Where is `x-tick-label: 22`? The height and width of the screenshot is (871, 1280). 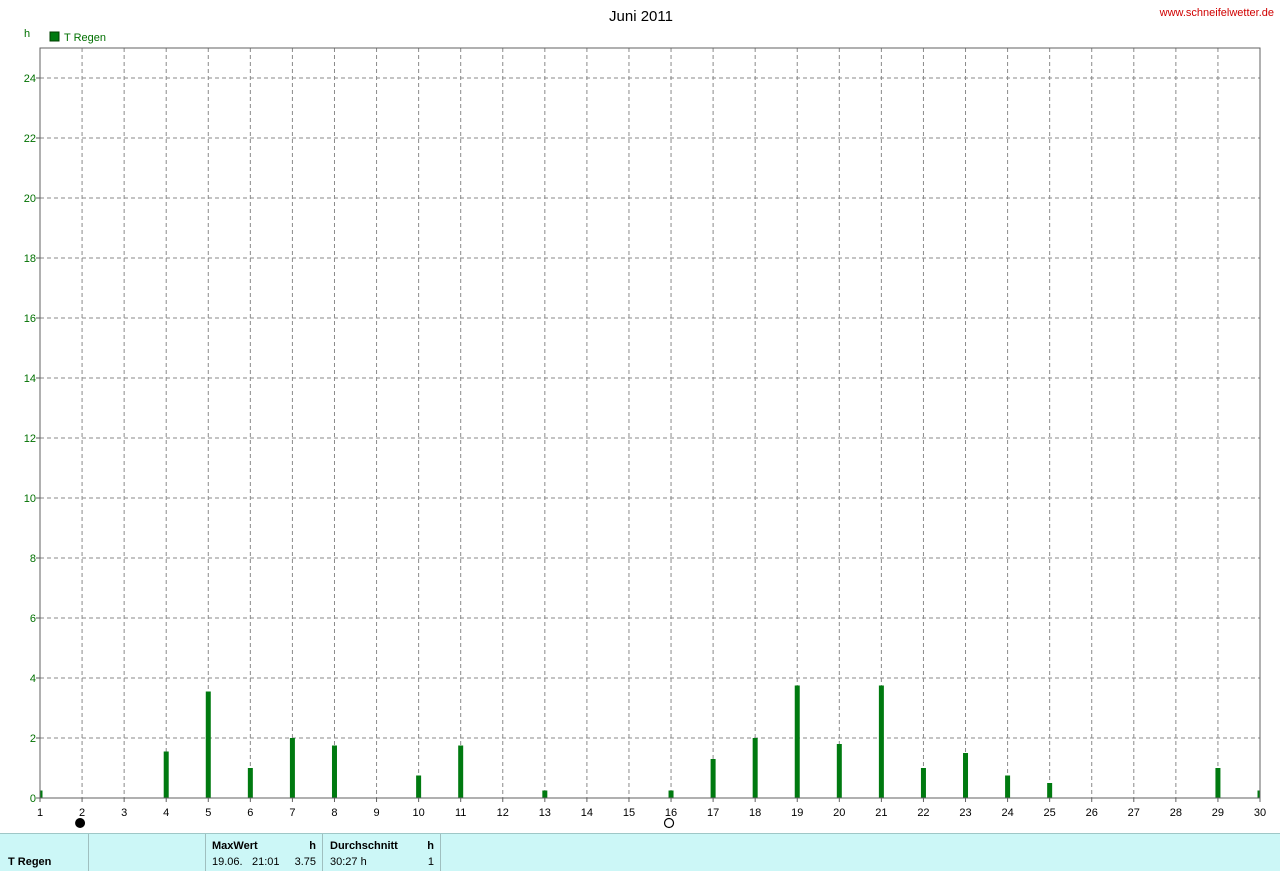 x-tick-label: 22 is located at coordinates (923, 813).